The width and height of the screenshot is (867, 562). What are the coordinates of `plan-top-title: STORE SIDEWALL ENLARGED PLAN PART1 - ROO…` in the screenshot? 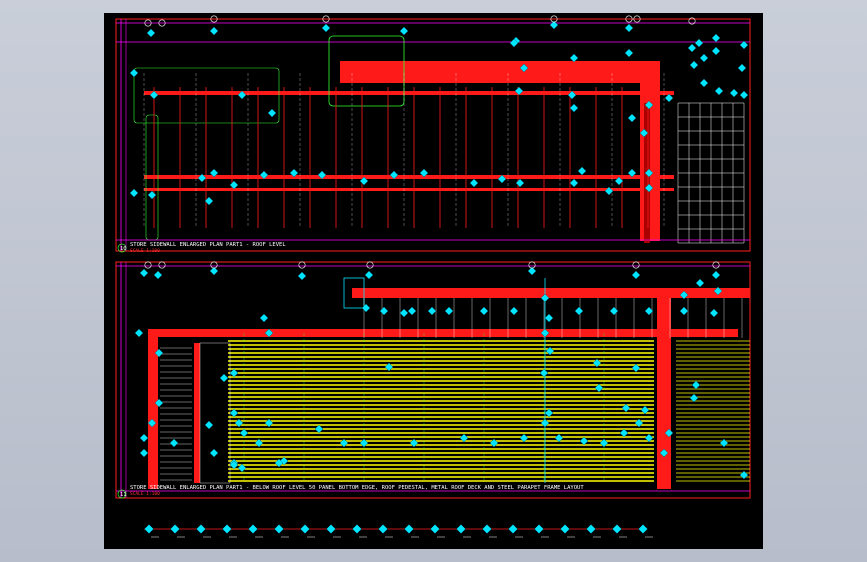 It's located at (208, 245).